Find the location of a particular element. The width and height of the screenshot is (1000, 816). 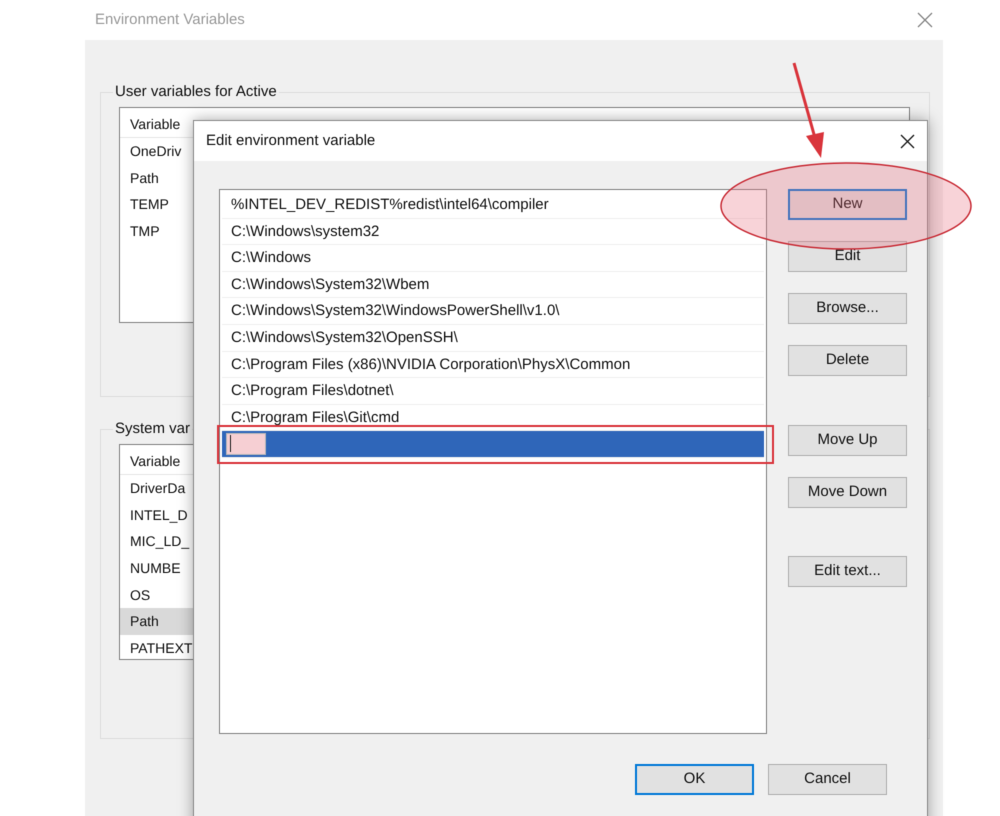

variable-name: TEMP is located at coordinates (149, 204).